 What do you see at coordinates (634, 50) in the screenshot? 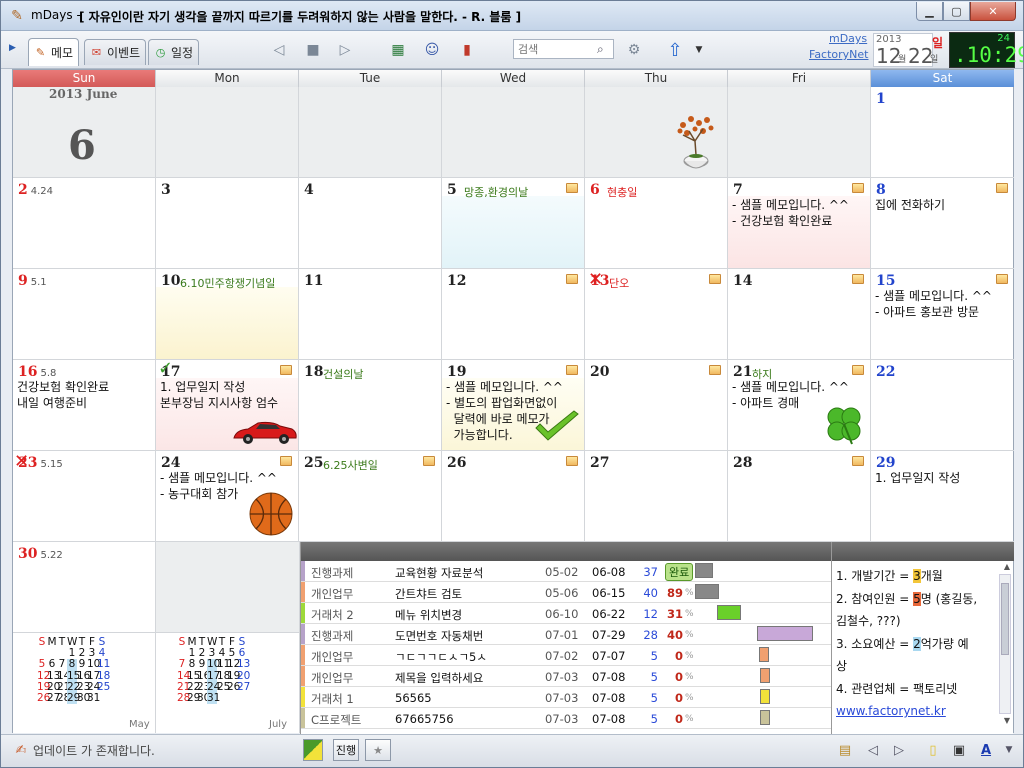
I see `gear-icon: ⚙` at bounding box center [634, 50].